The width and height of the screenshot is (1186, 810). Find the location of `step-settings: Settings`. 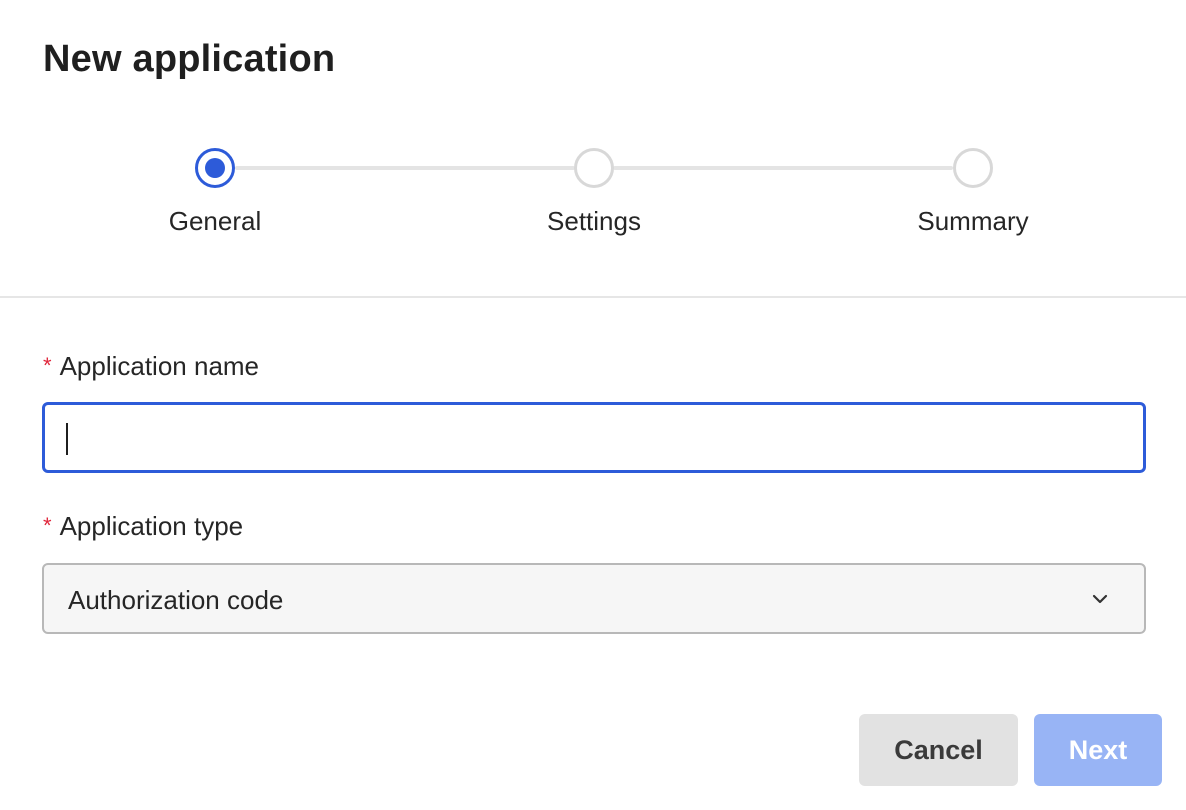

step-settings: Settings is located at coordinates (594, 188).